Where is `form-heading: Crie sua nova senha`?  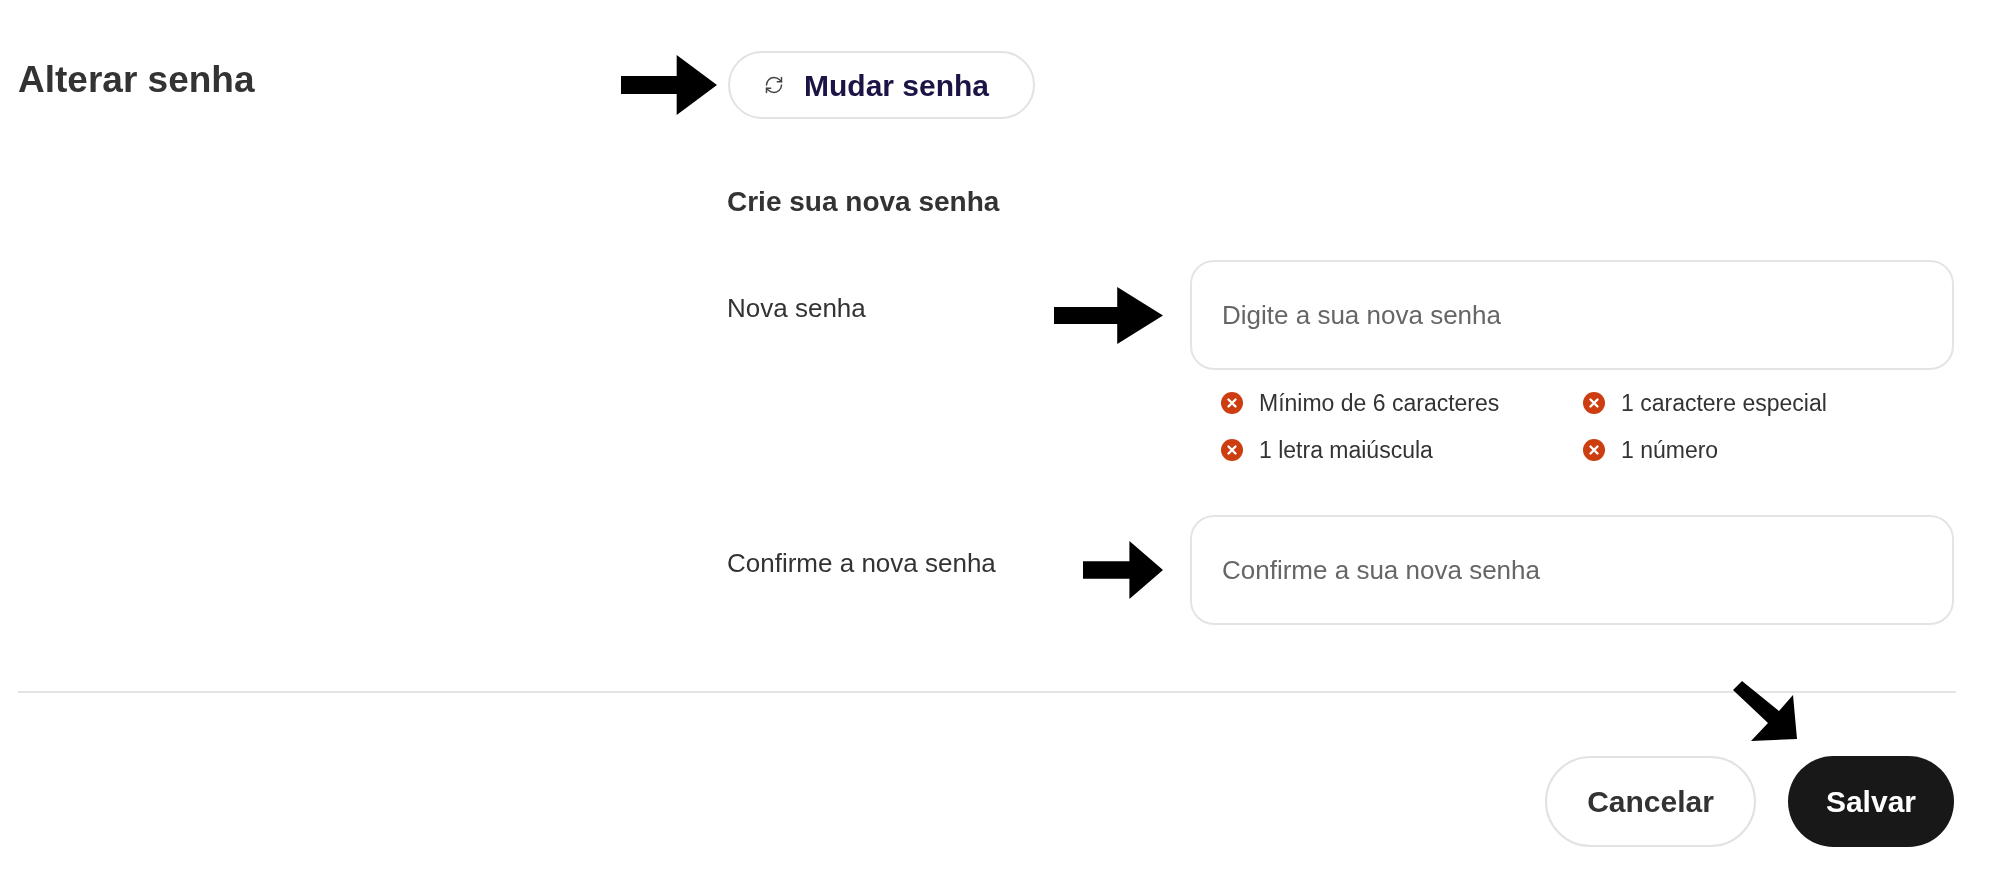
form-heading: Crie sua nova senha is located at coordinates (864, 202).